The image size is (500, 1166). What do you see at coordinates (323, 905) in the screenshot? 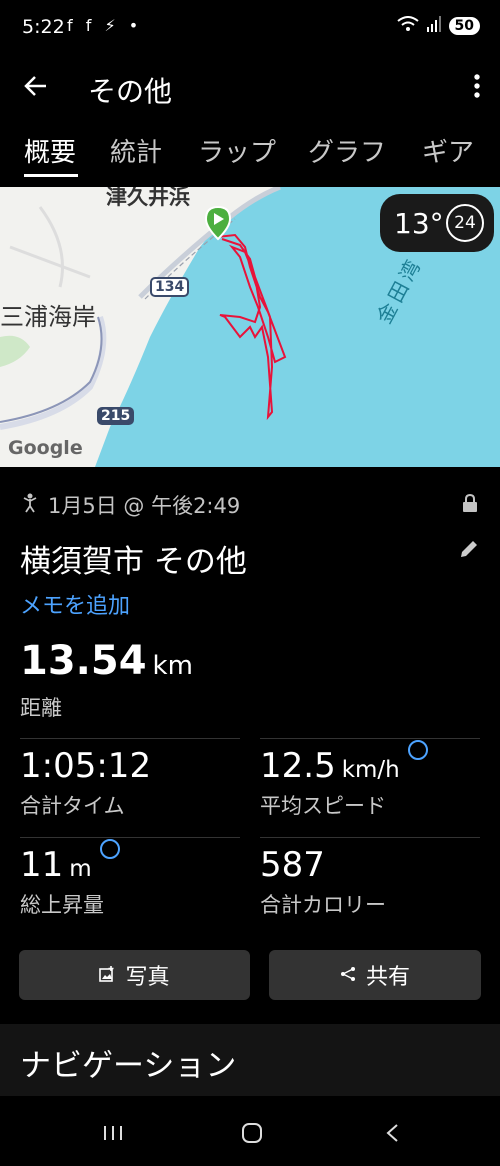
I see `calories-label: 合計カロリー` at bounding box center [323, 905].